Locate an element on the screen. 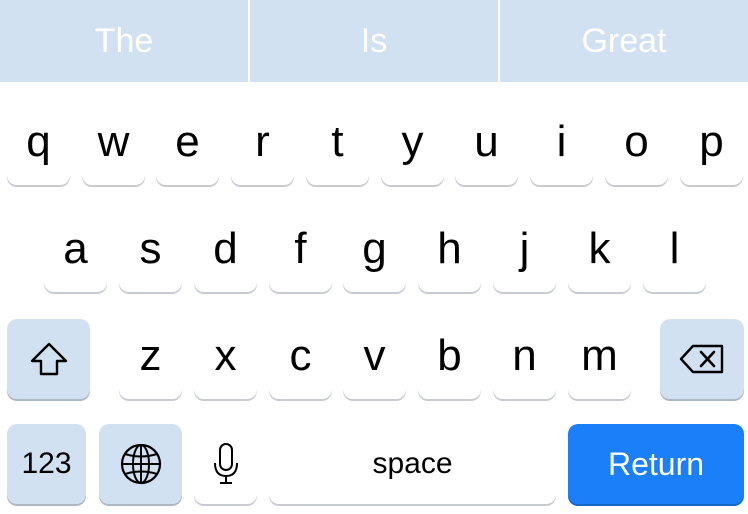 This screenshot has width=748, height=514. key-g: g is located at coordinates (374, 252).